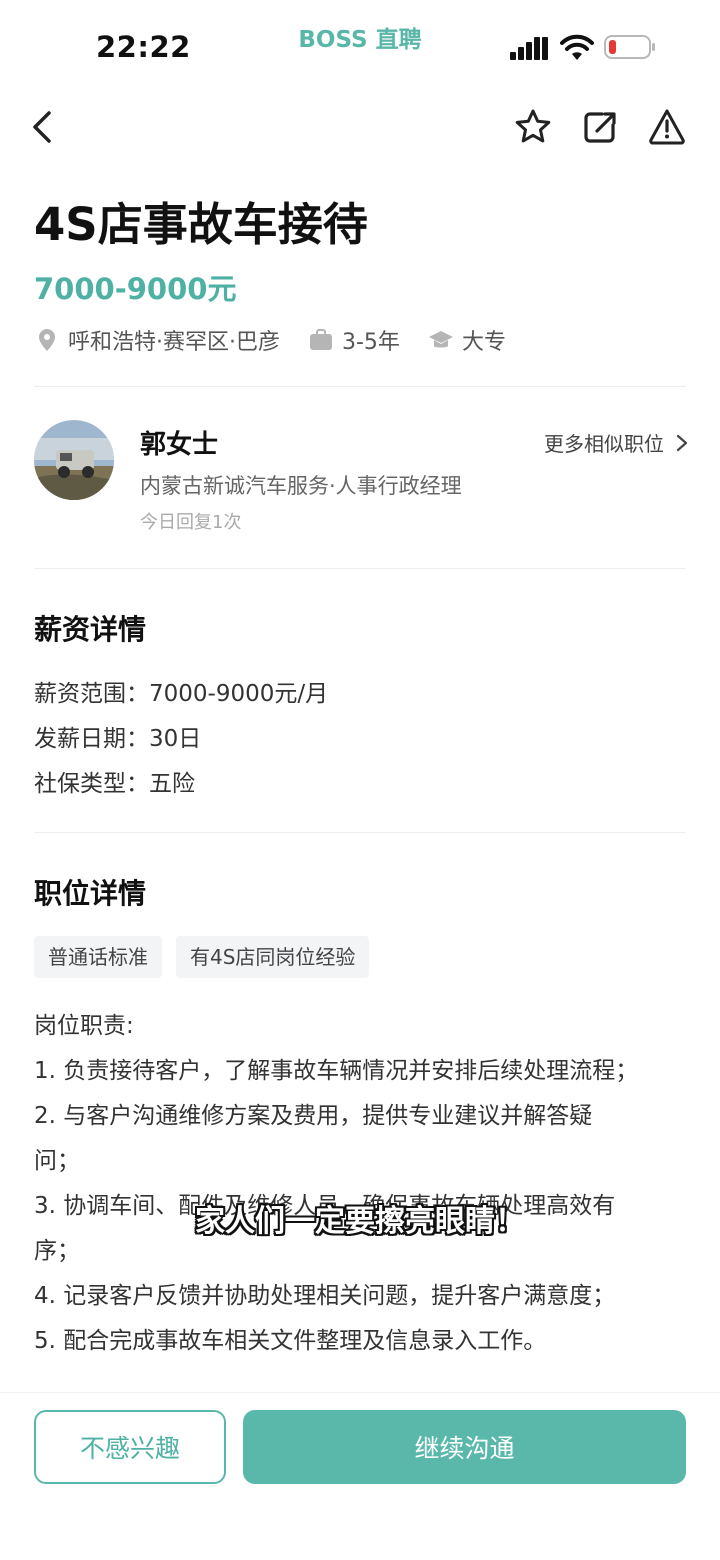 The width and height of the screenshot is (720, 1560). I want to click on job-salary: 7000-9000元, so click(135, 289).